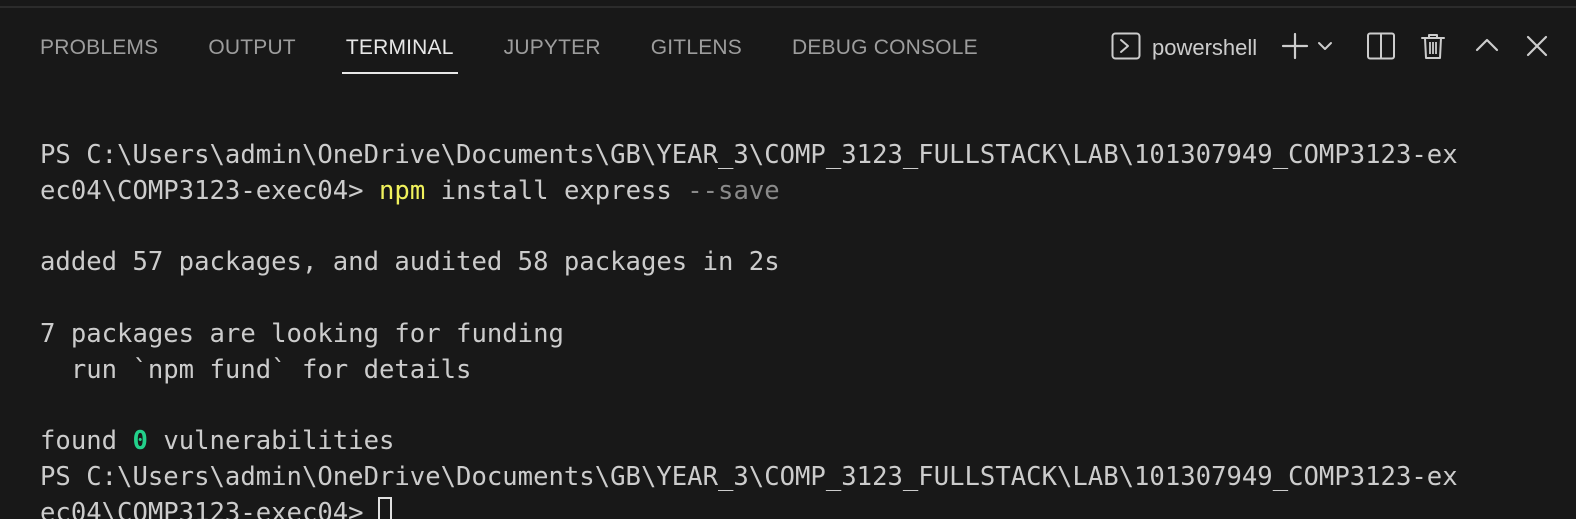 The width and height of the screenshot is (1576, 519). What do you see at coordinates (399, 42) in the screenshot?
I see `tab-terminal: TERMINAL` at bounding box center [399, 42].